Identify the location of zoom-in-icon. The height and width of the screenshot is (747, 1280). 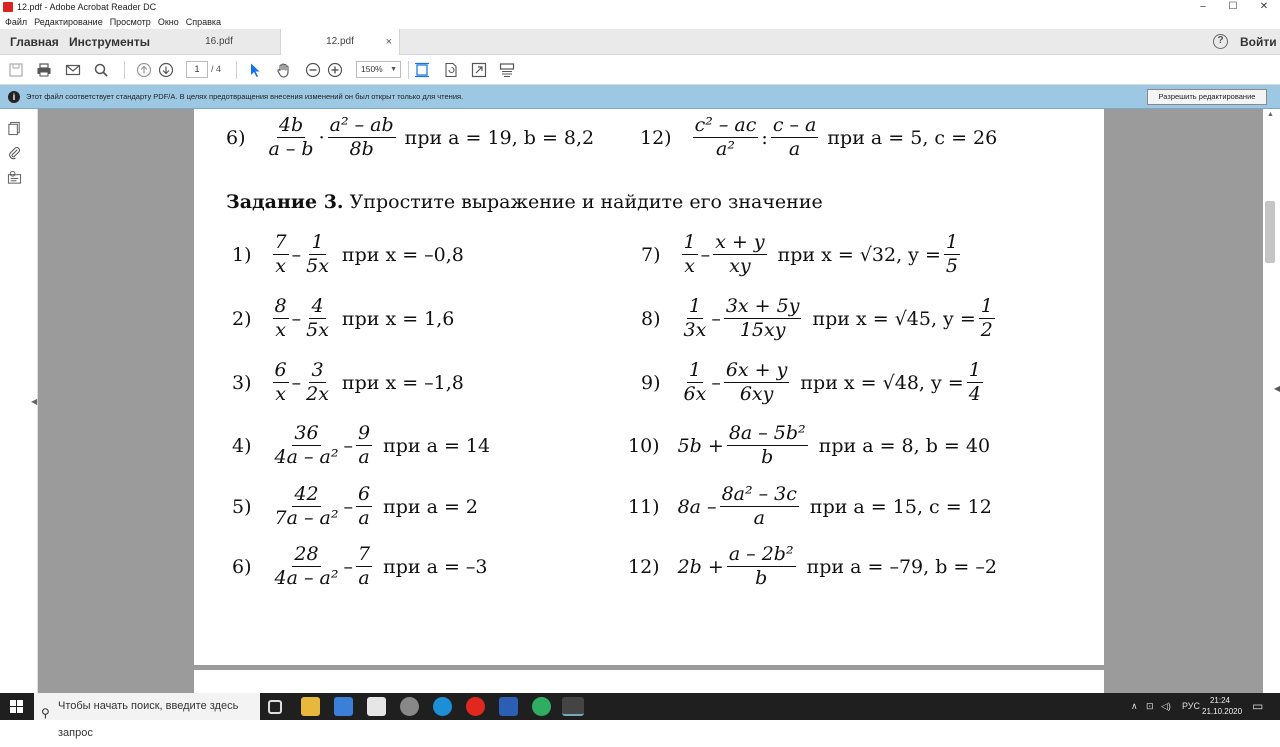
(335, 70).